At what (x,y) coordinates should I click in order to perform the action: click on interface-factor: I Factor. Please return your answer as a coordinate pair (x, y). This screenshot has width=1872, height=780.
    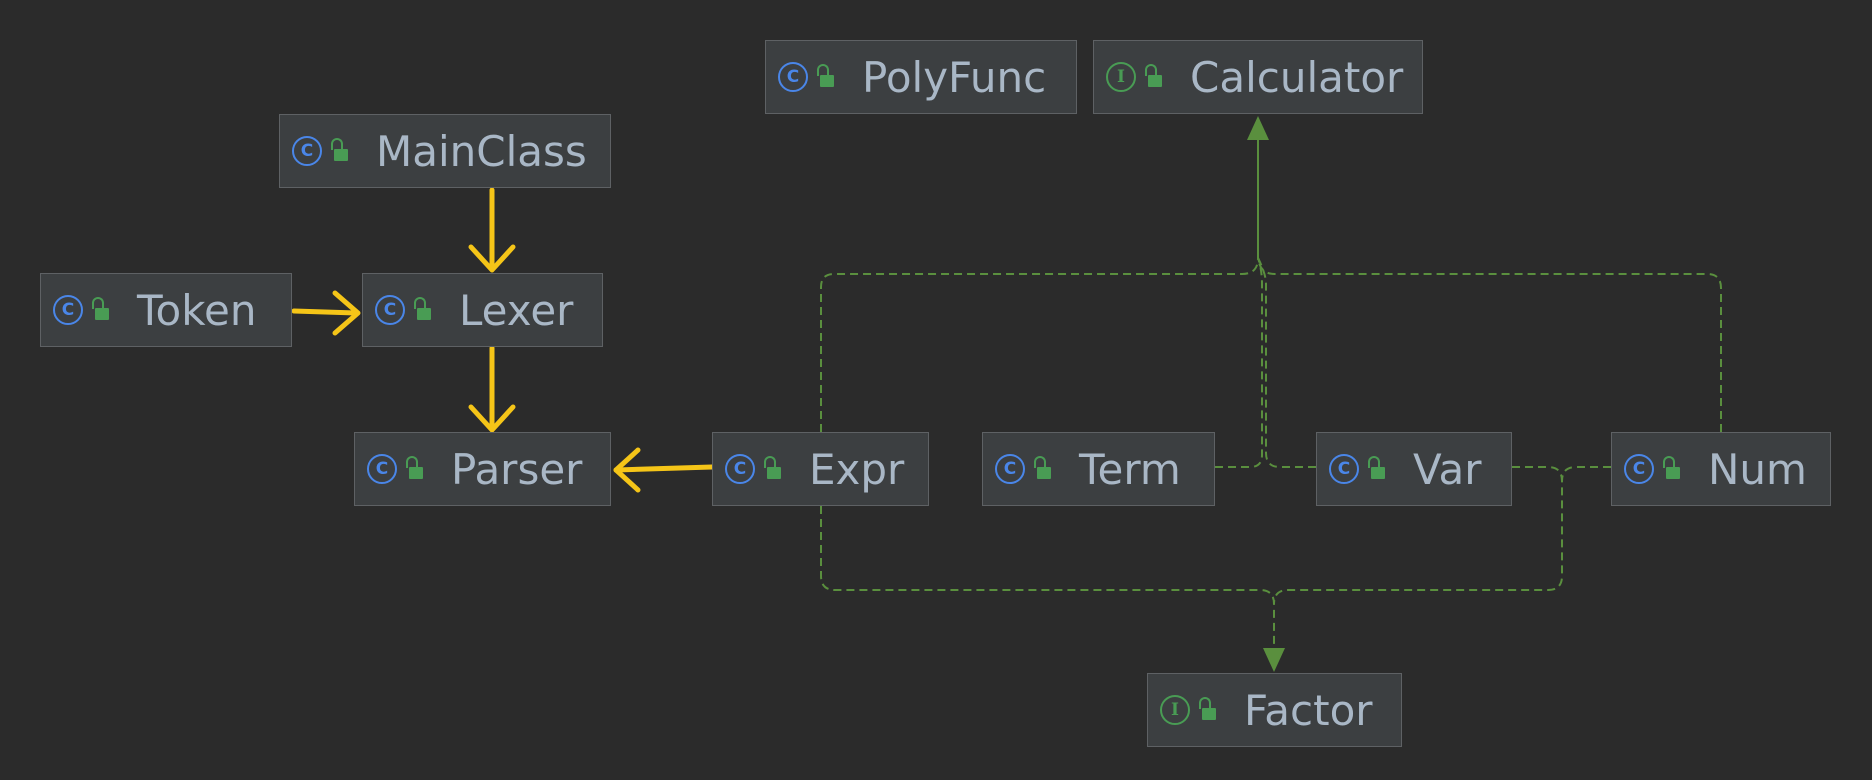
    Looking at the image, I should click on (1274, 710).